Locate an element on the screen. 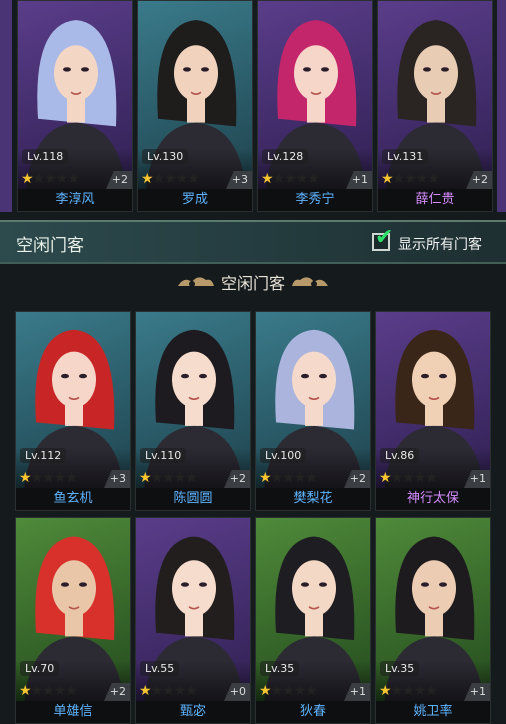 The width and height of the screenshot is (506, 724). hero-card: Lv.131 ★★★★★ +2 薛仁贵 is located at coordinates (435, 106).